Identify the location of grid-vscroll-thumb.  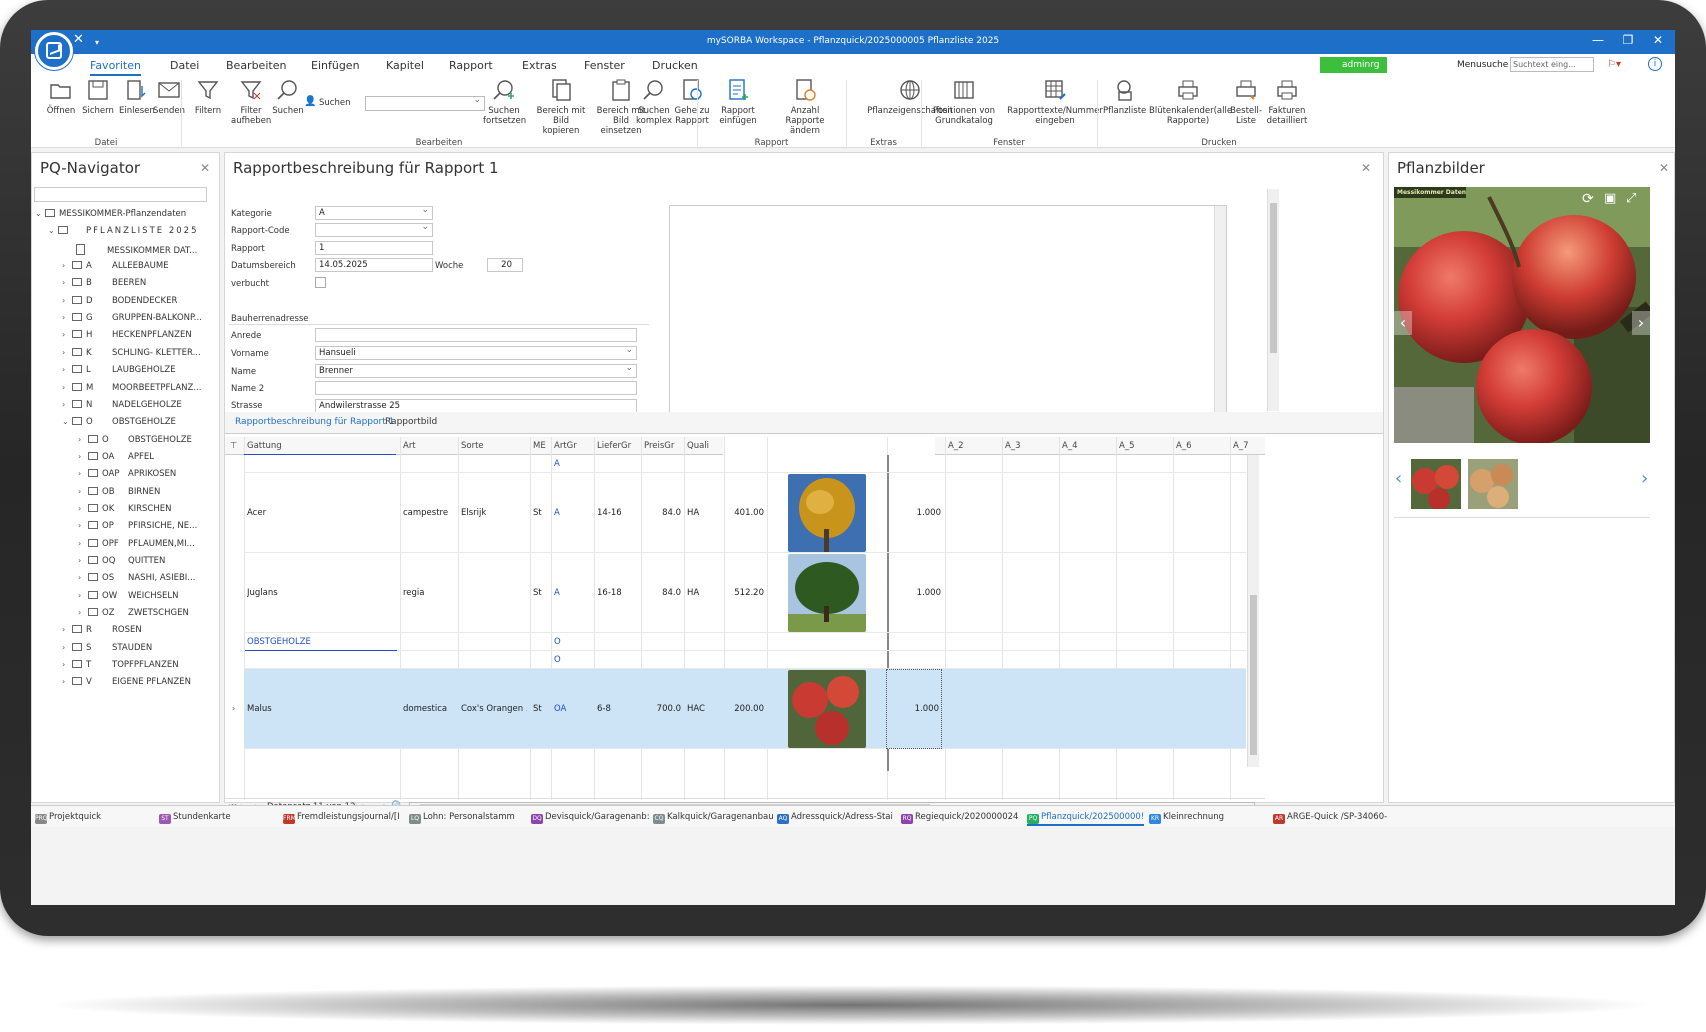
(1253, 675).